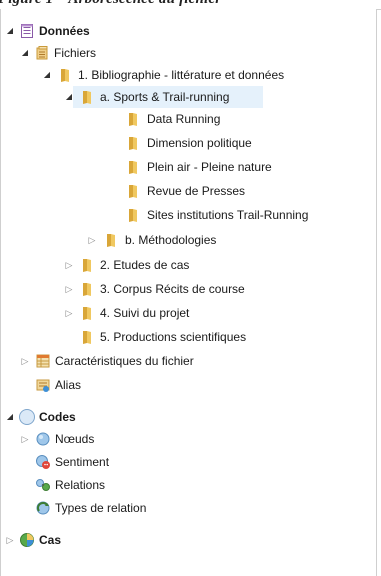 This screenshot has height=576, width=381. What do you see at coordinates (75, 53) in the screenshot?
I see `tree-item-label: Fichiers` at bounding box center [75, 53].